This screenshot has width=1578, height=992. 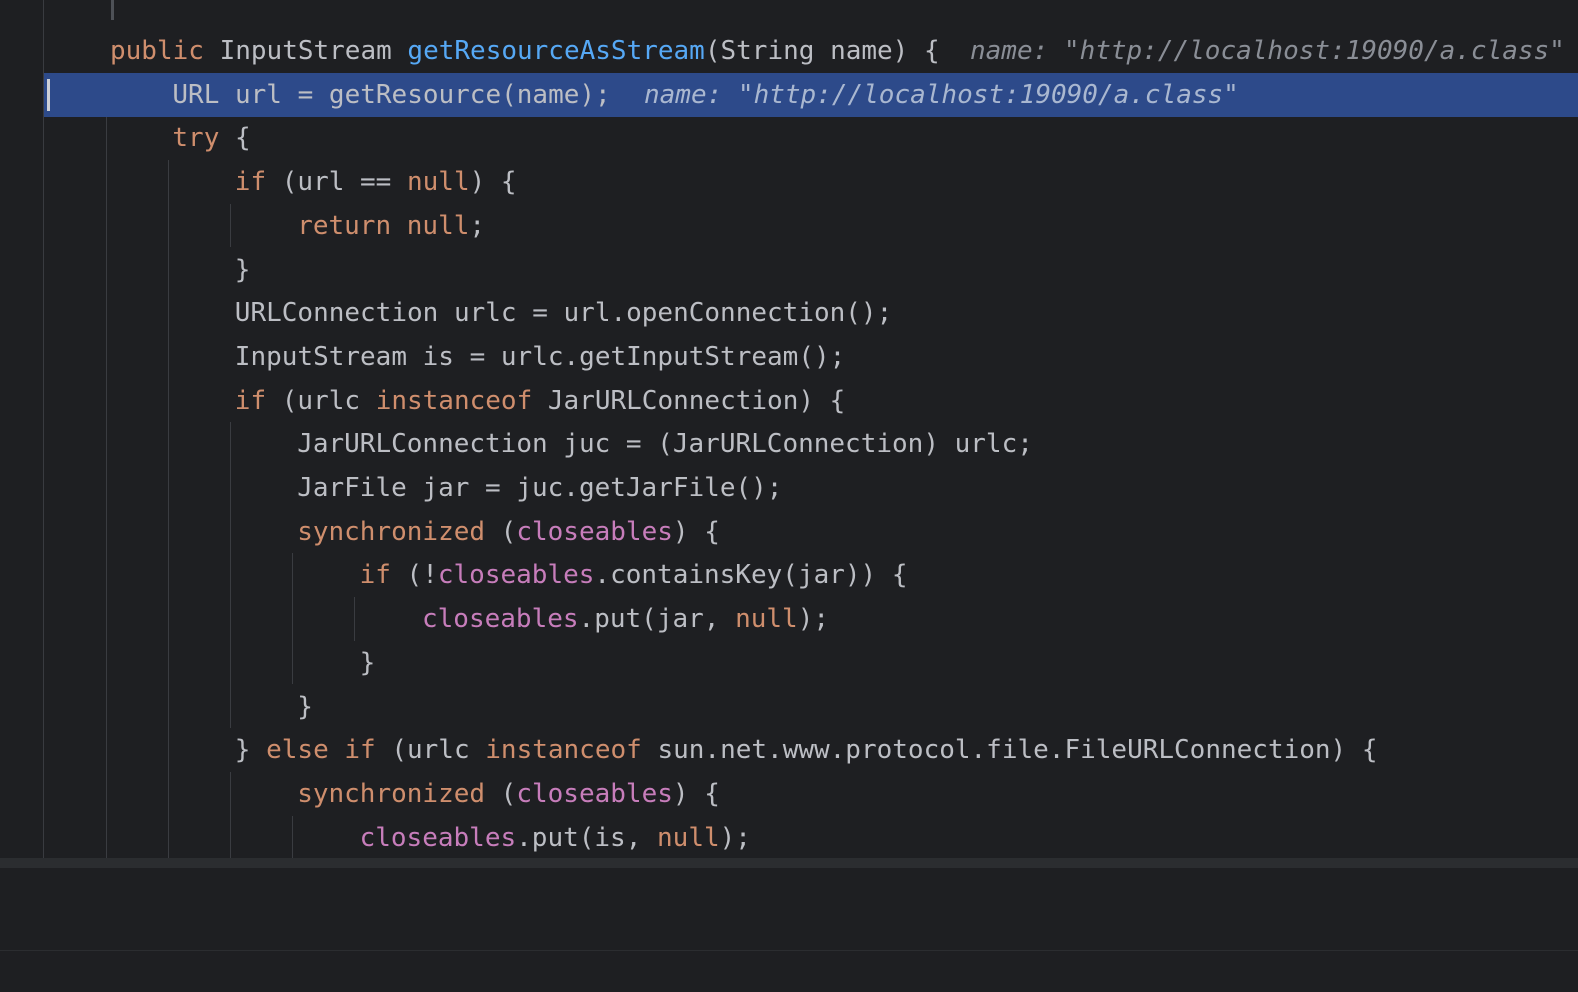 I want to click on code-text: URL url = getResource(name);, so click(x=391, y=95).